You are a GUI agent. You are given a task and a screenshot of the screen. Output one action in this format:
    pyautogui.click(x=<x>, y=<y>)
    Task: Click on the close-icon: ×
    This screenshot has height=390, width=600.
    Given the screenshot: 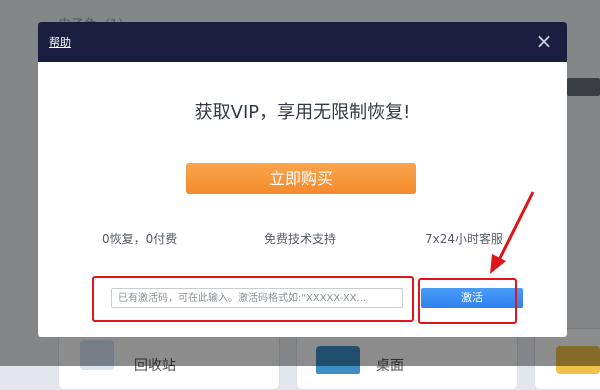 What is the action you would take?
    pyautogui.click(x=544, y=41)
    